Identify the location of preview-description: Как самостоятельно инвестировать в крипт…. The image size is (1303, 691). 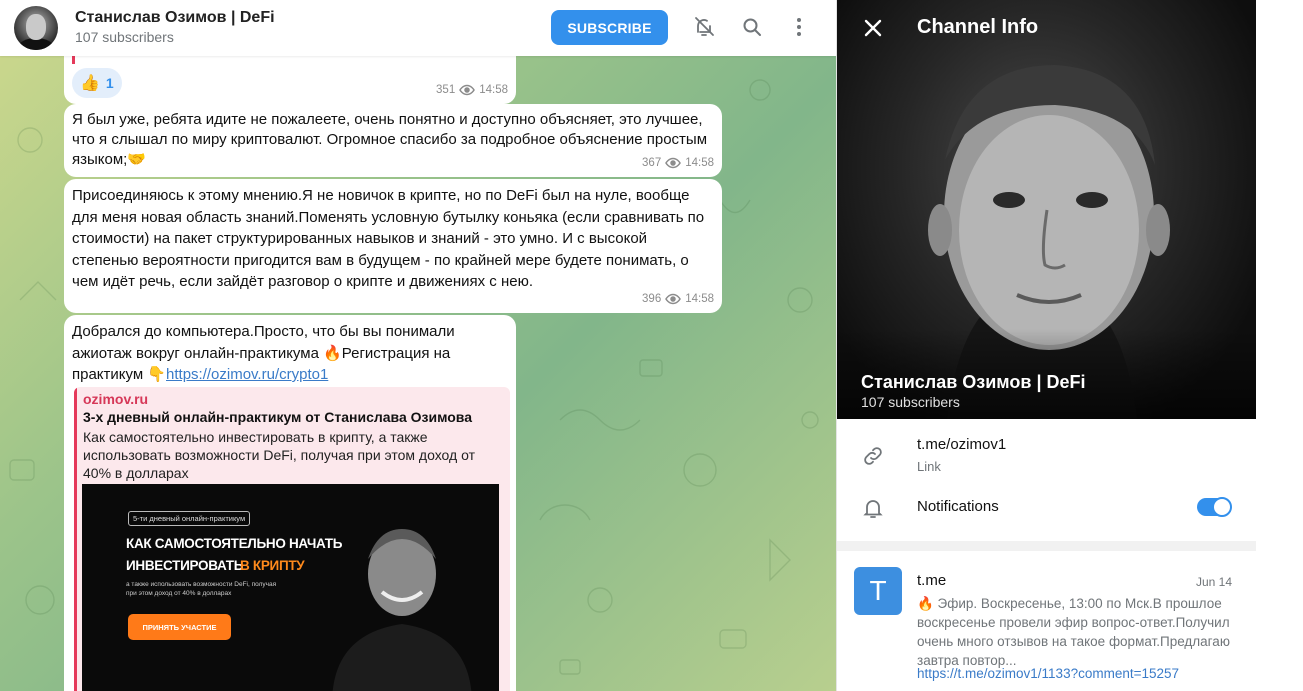
(279, 455).